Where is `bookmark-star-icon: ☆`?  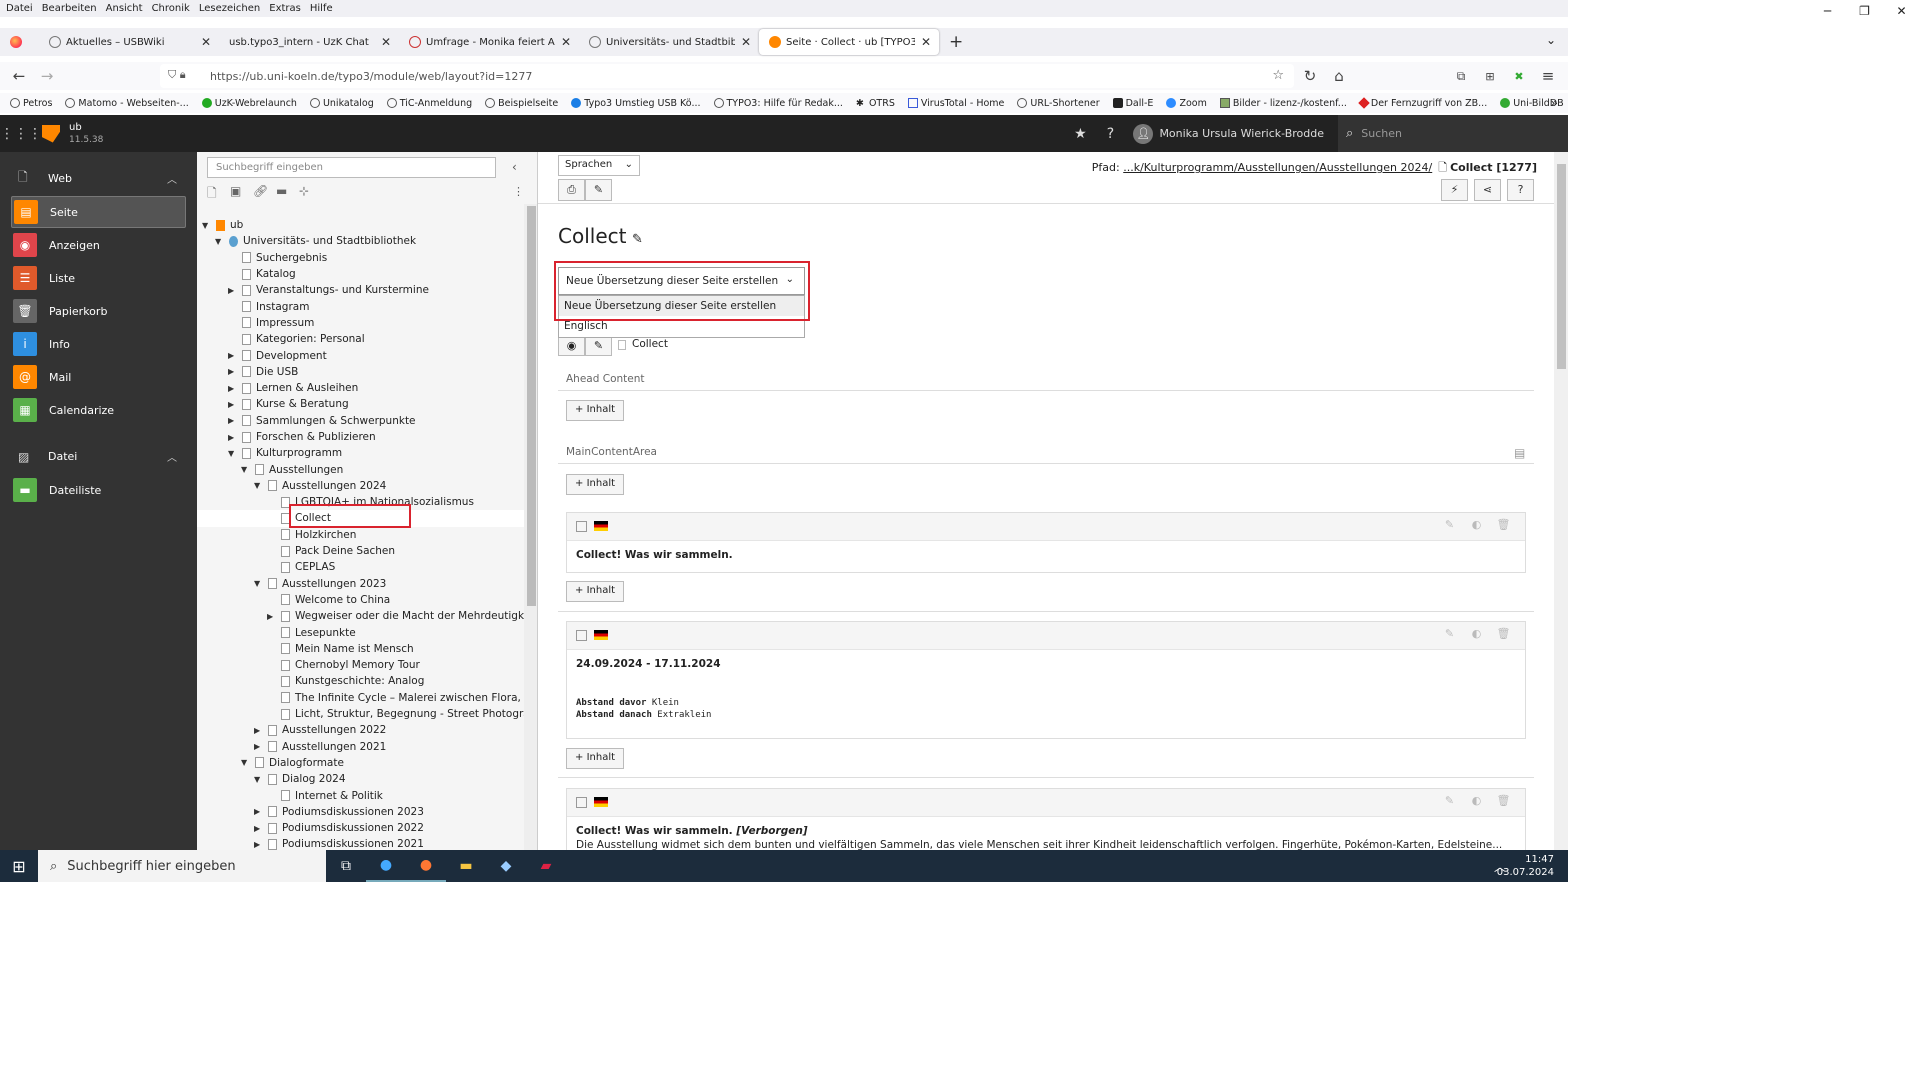
bookmark-star-icon: ☆ is located at coordinates (1278, 75).